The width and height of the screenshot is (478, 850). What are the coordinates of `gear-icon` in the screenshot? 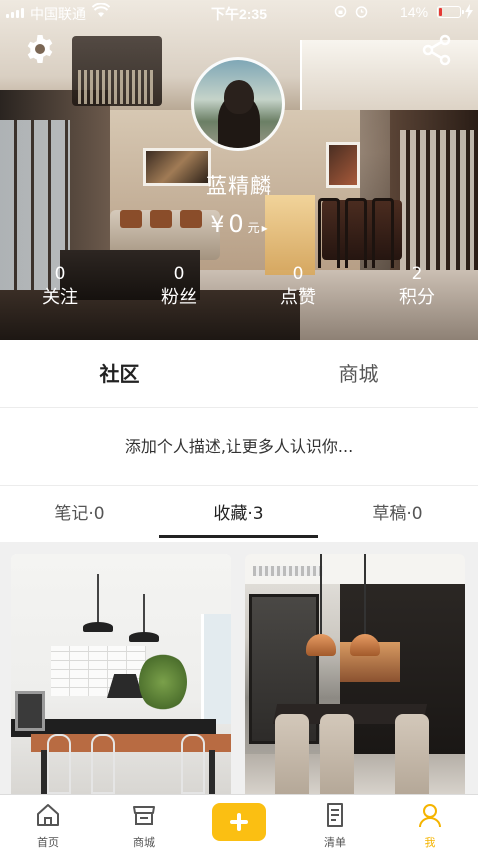 It's located at (40, 49).